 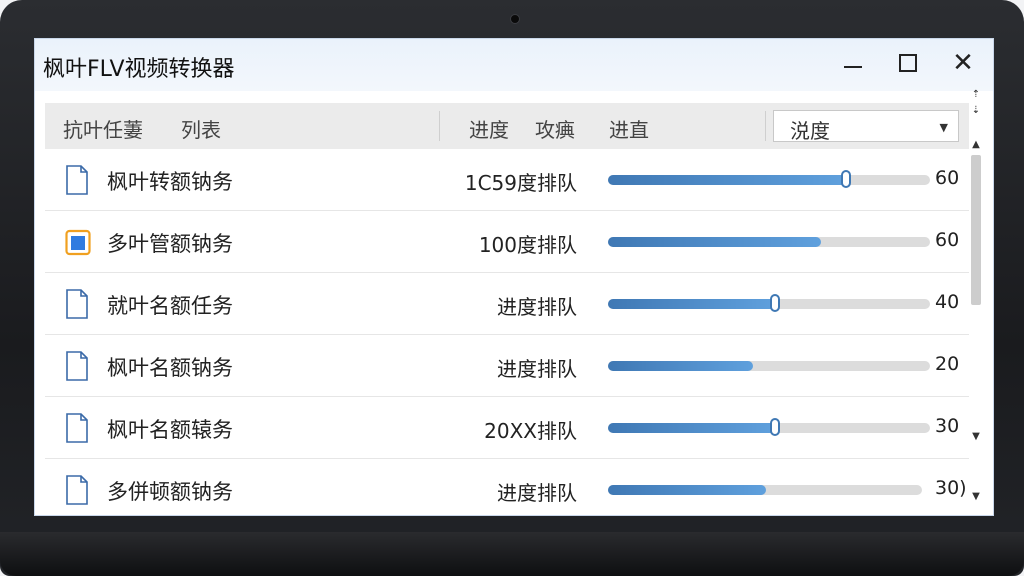 What do you see at coordinates (947, 426) in the screenshot?
I see `progress-percent: 30` at bounding box center [947, 426].